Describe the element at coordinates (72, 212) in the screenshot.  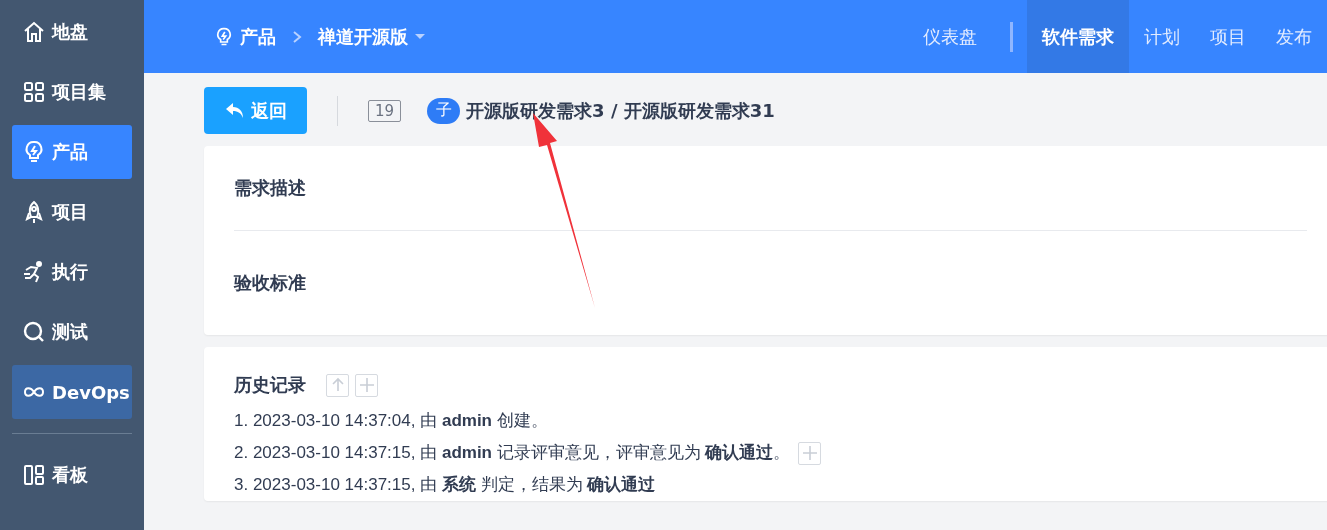
I see `sidebar-item: 项目` at that location.